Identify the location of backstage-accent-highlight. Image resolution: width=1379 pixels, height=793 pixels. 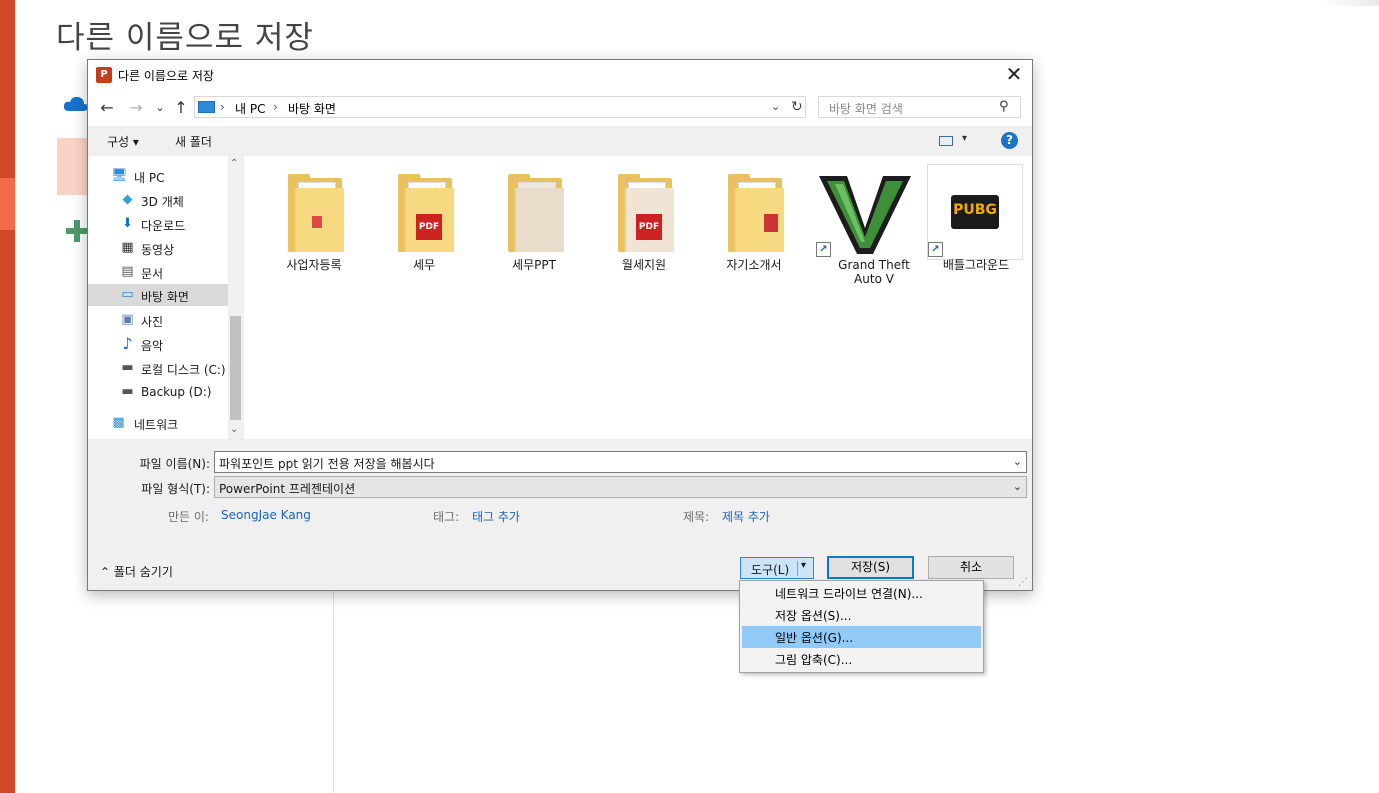
(7, 204).